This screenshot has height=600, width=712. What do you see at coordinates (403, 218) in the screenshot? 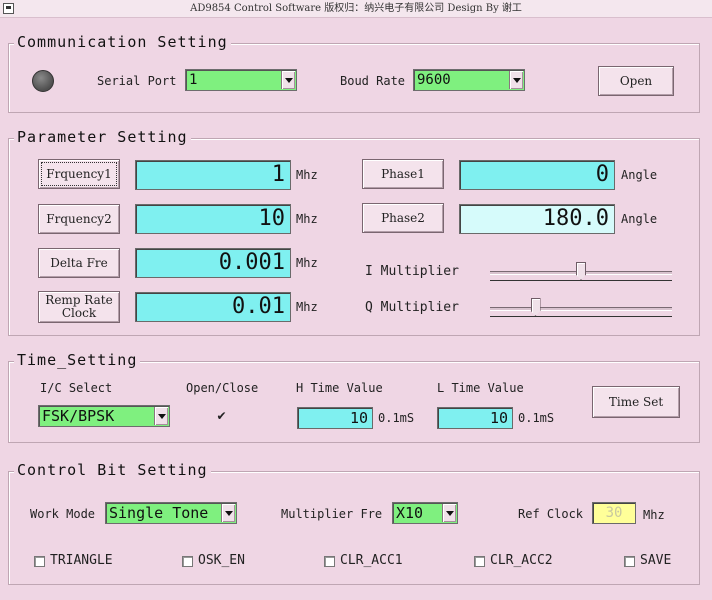
I see `phase2-button: Phase2` at bounding box center [403, 218].